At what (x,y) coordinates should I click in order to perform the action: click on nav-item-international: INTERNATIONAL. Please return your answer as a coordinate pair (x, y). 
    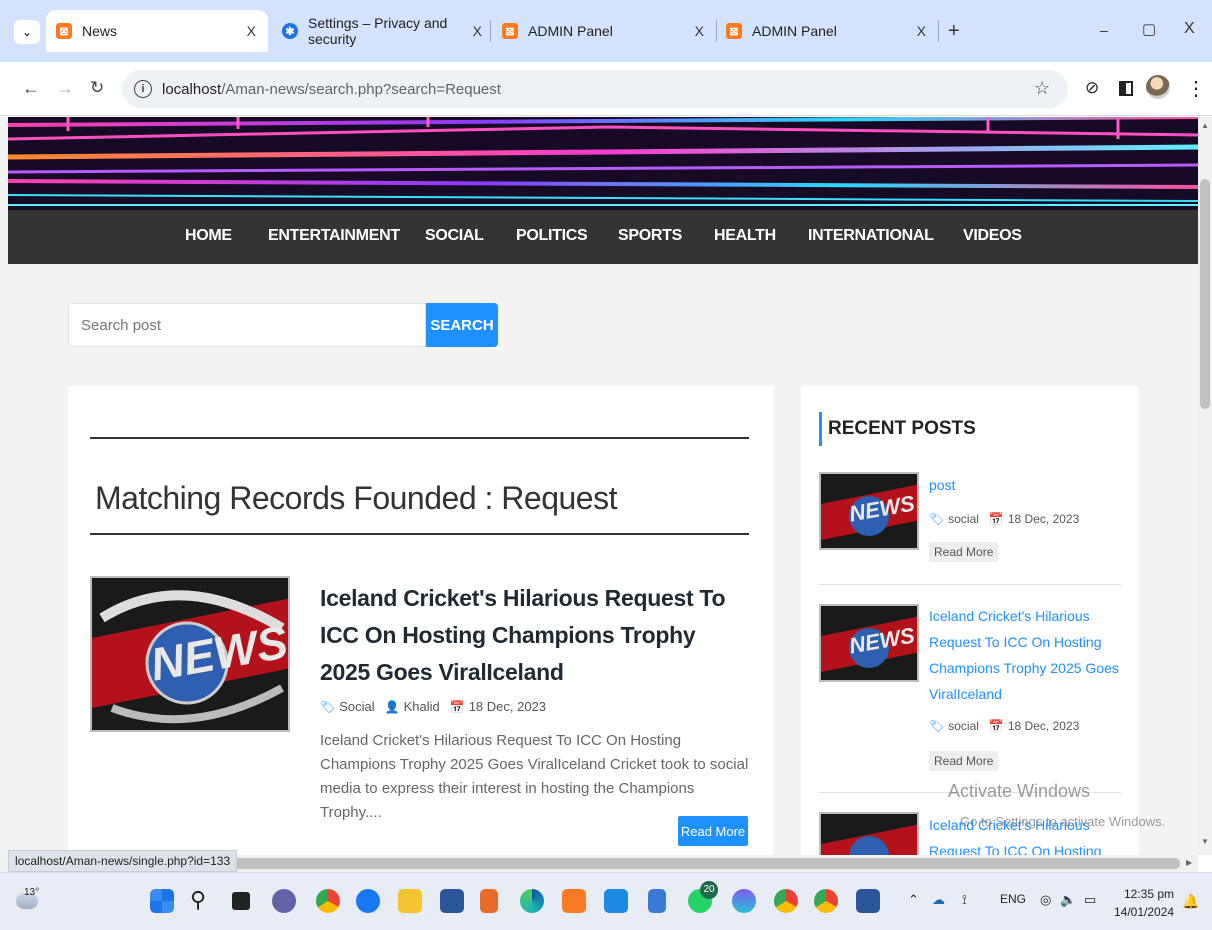
    Looking at the image, I should click on (871, 236).